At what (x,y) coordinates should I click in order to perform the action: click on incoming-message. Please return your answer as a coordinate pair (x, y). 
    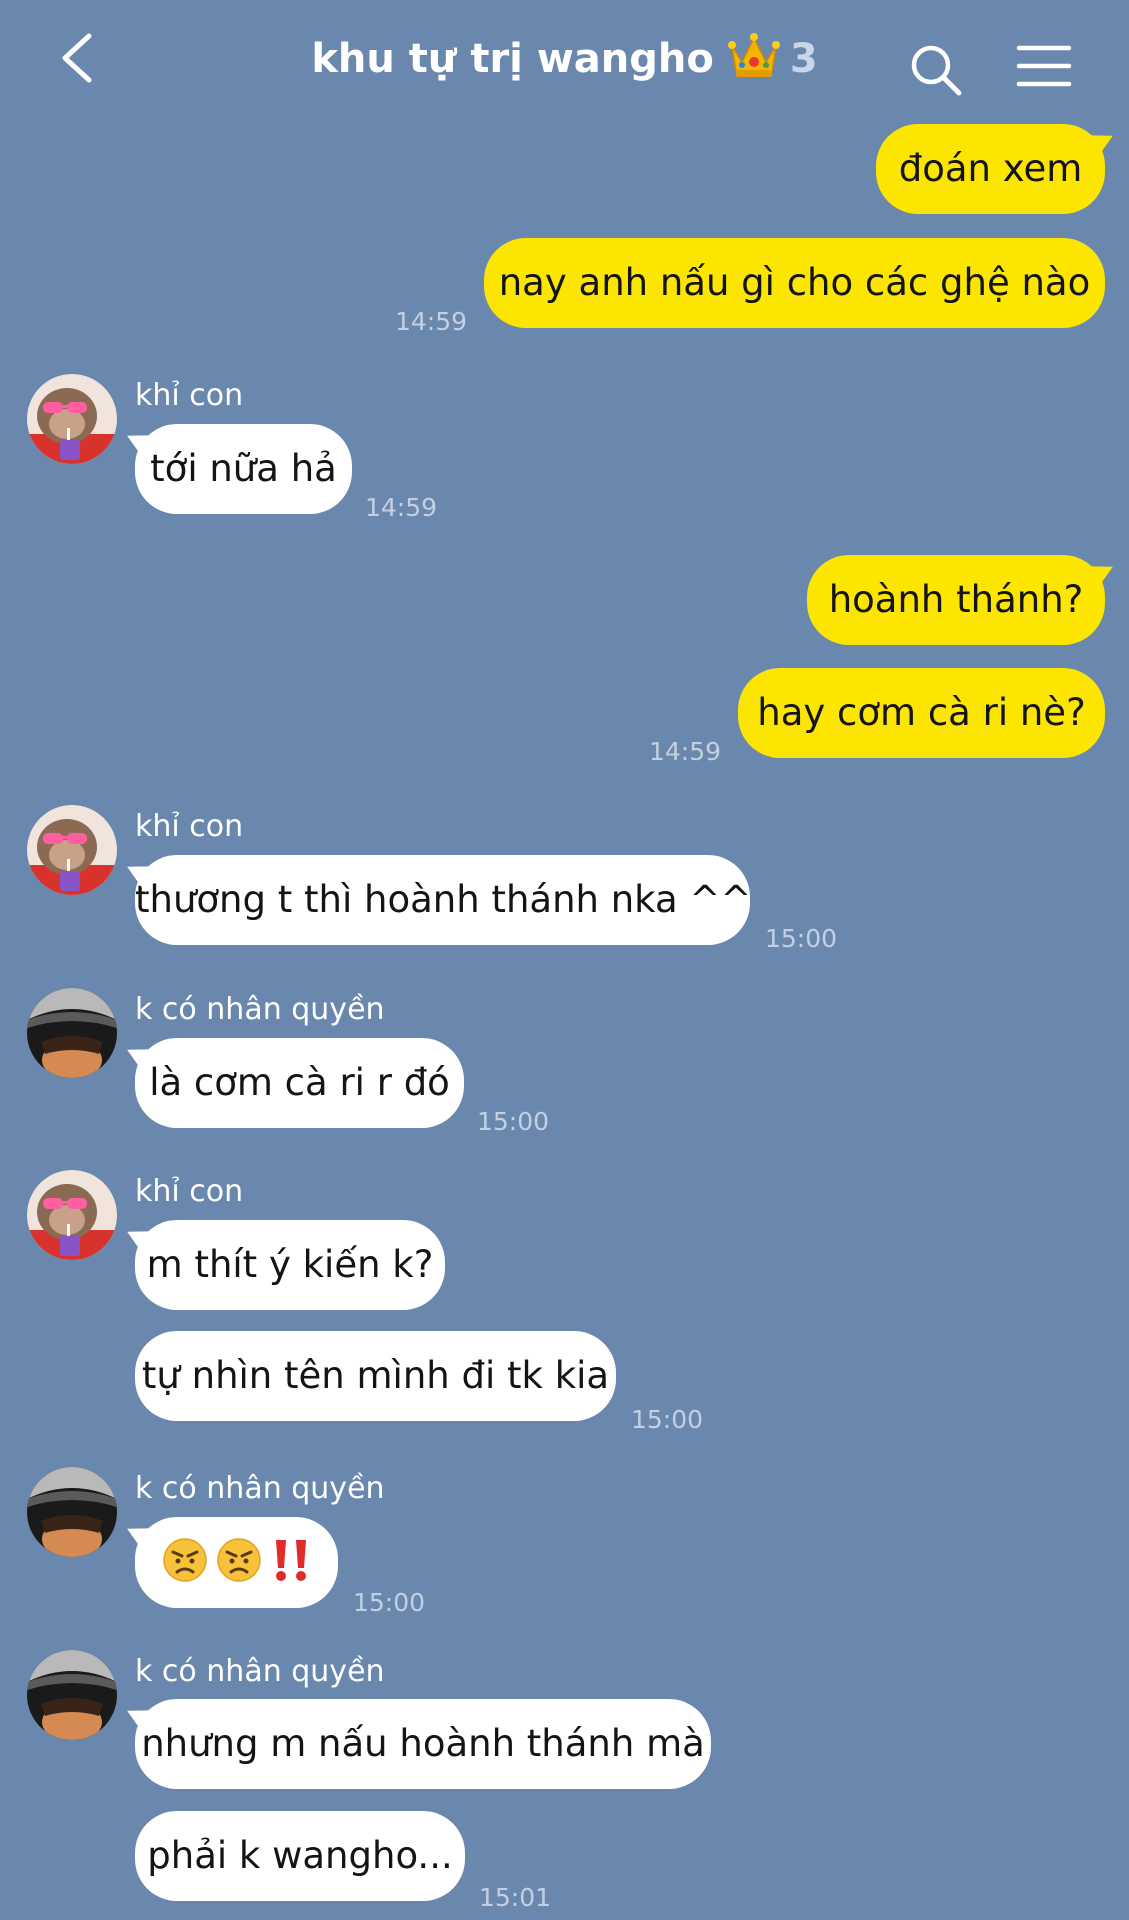
    Looking at the image, I should click on (236, 1562).